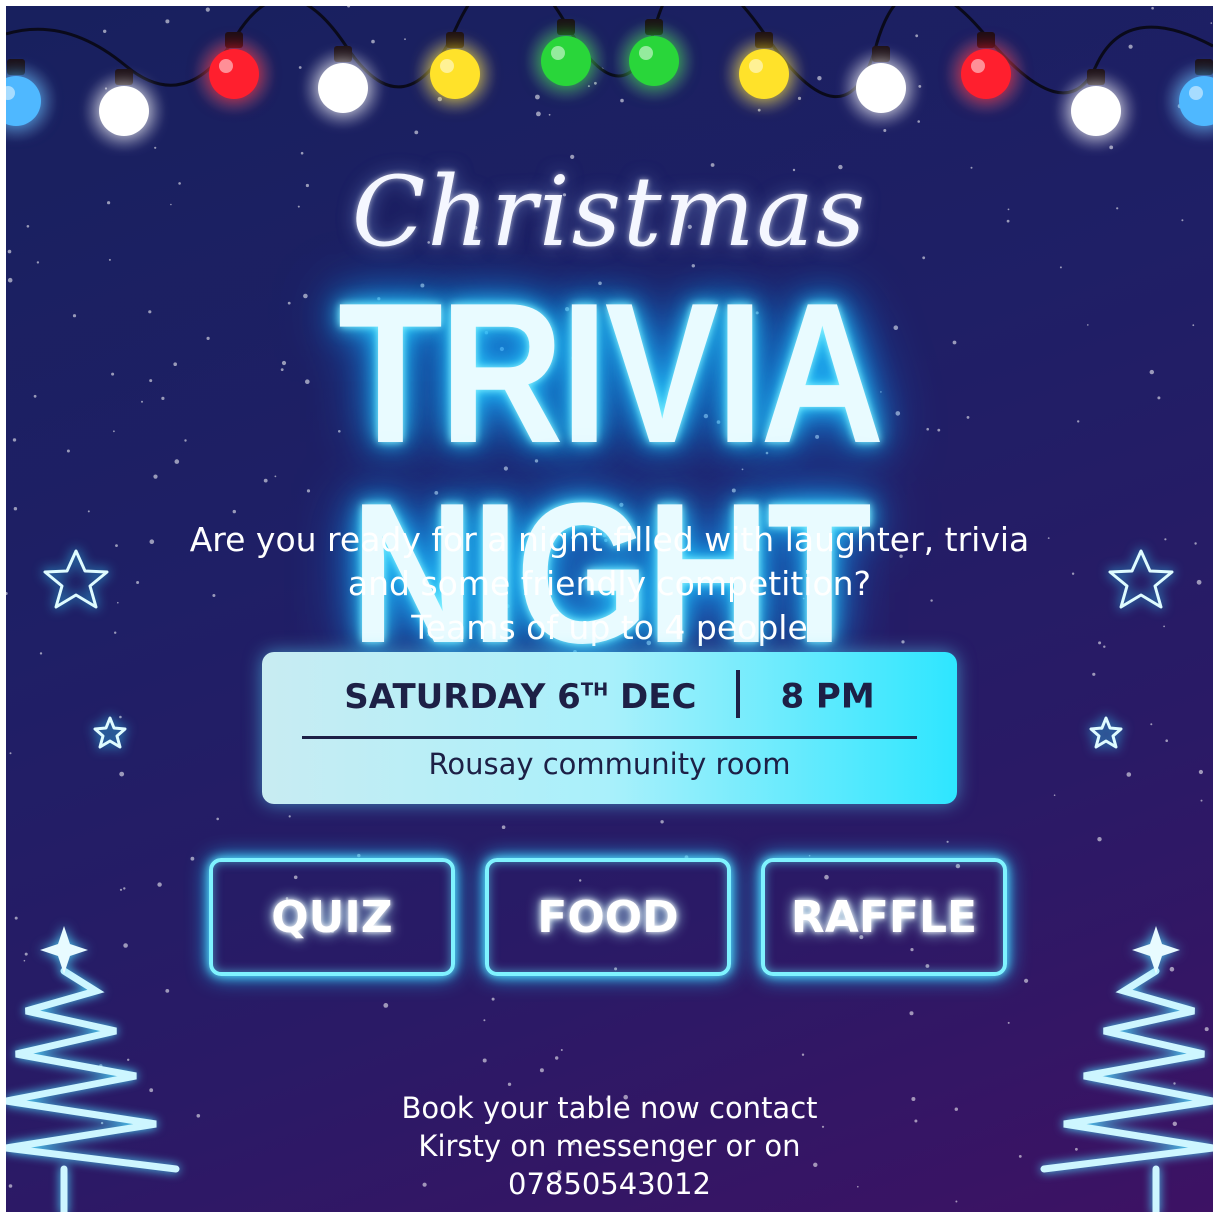 This screenshot has height=1212, width=1213. I want to click on footer-line: Kirsty on messenger or on, so click(609, 1146).